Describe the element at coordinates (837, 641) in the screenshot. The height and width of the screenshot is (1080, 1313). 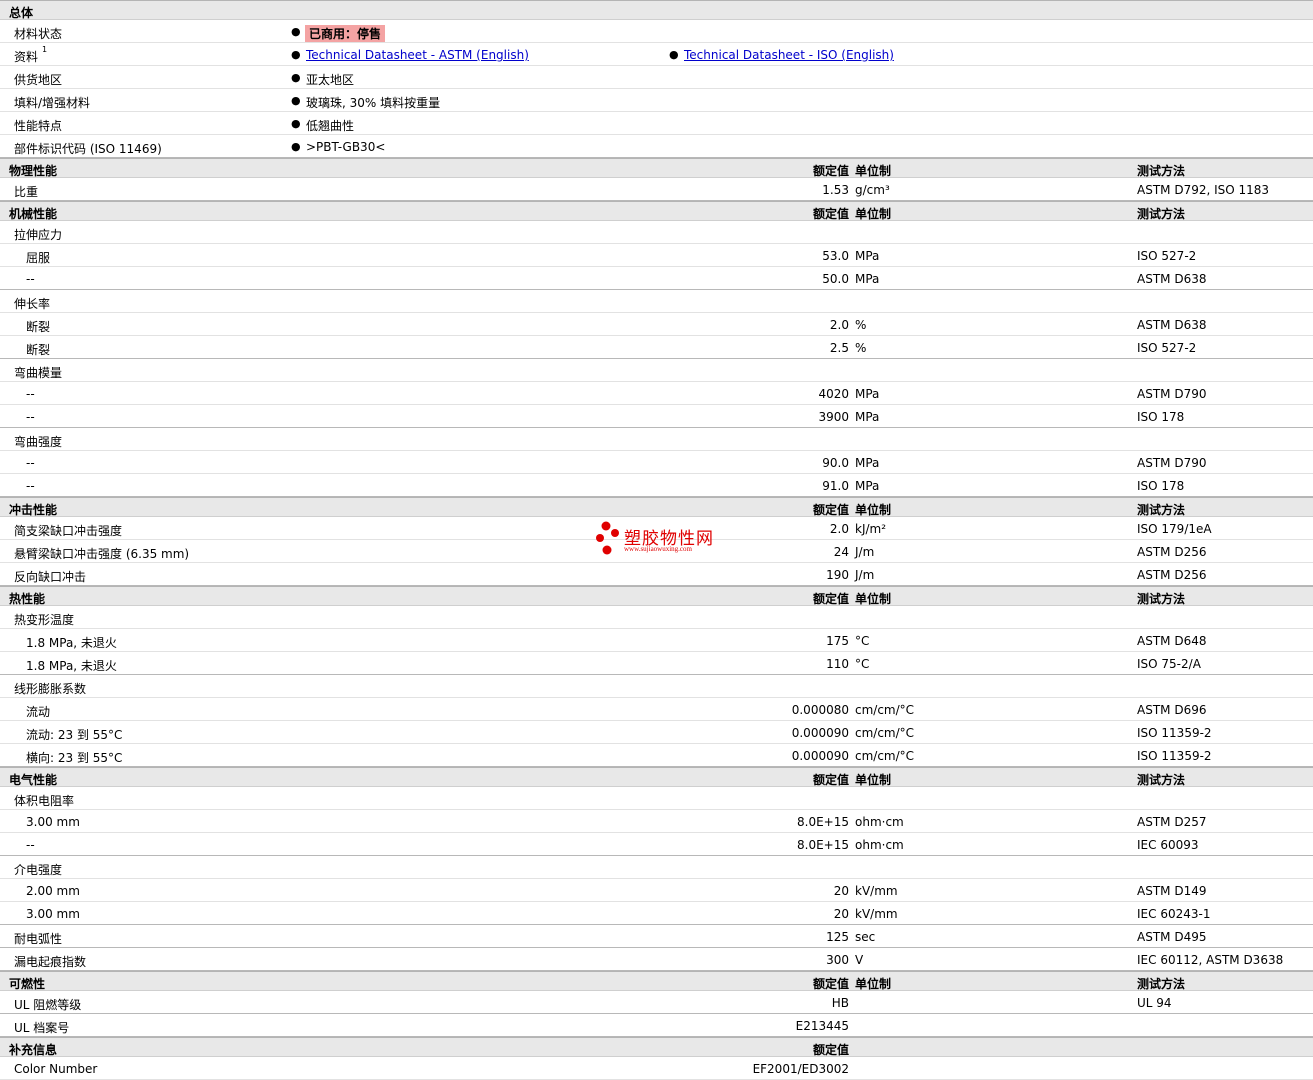
I see `property-value: 175` at that location.